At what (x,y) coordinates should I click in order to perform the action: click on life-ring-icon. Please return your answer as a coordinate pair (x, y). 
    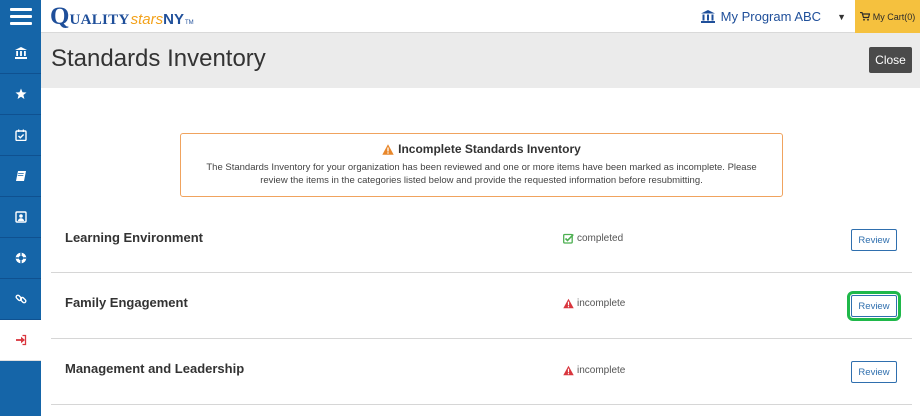
    Looking at the image, I should click on (20, 258).